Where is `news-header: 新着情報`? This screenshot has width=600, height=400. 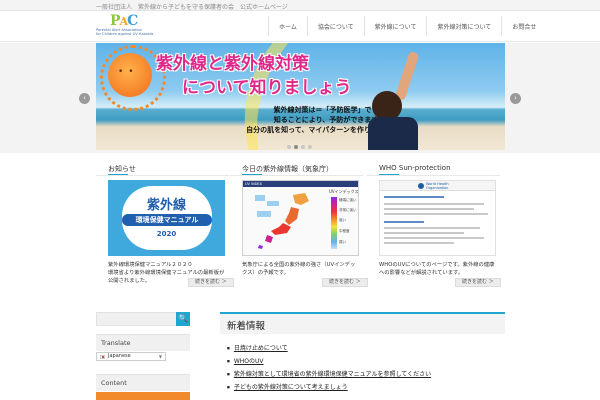
news-header: 新着情報 is located at coordinates (362, 323).